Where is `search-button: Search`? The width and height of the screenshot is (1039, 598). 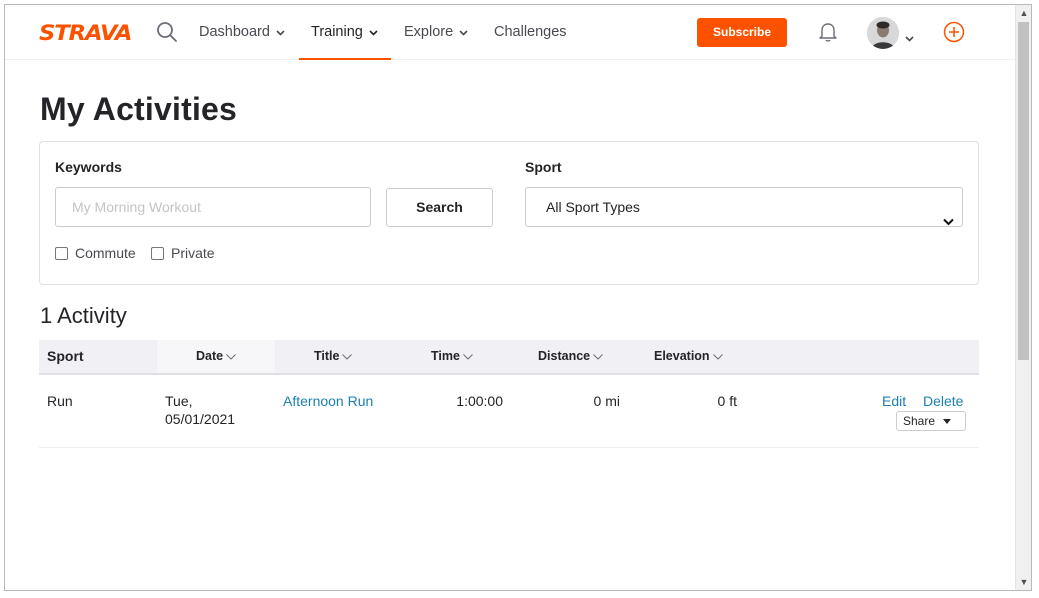
search-button: Search is located at coordinates (439, 207).